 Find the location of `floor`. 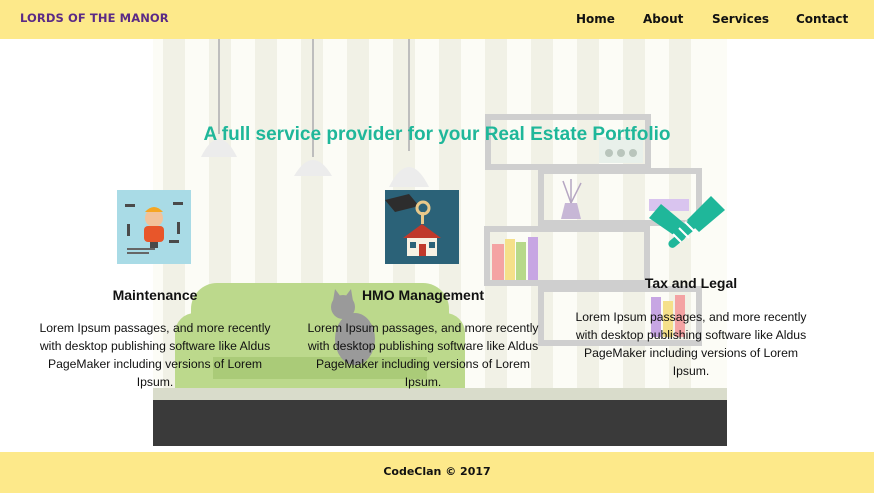

floor is located at coordinates (440, 423).